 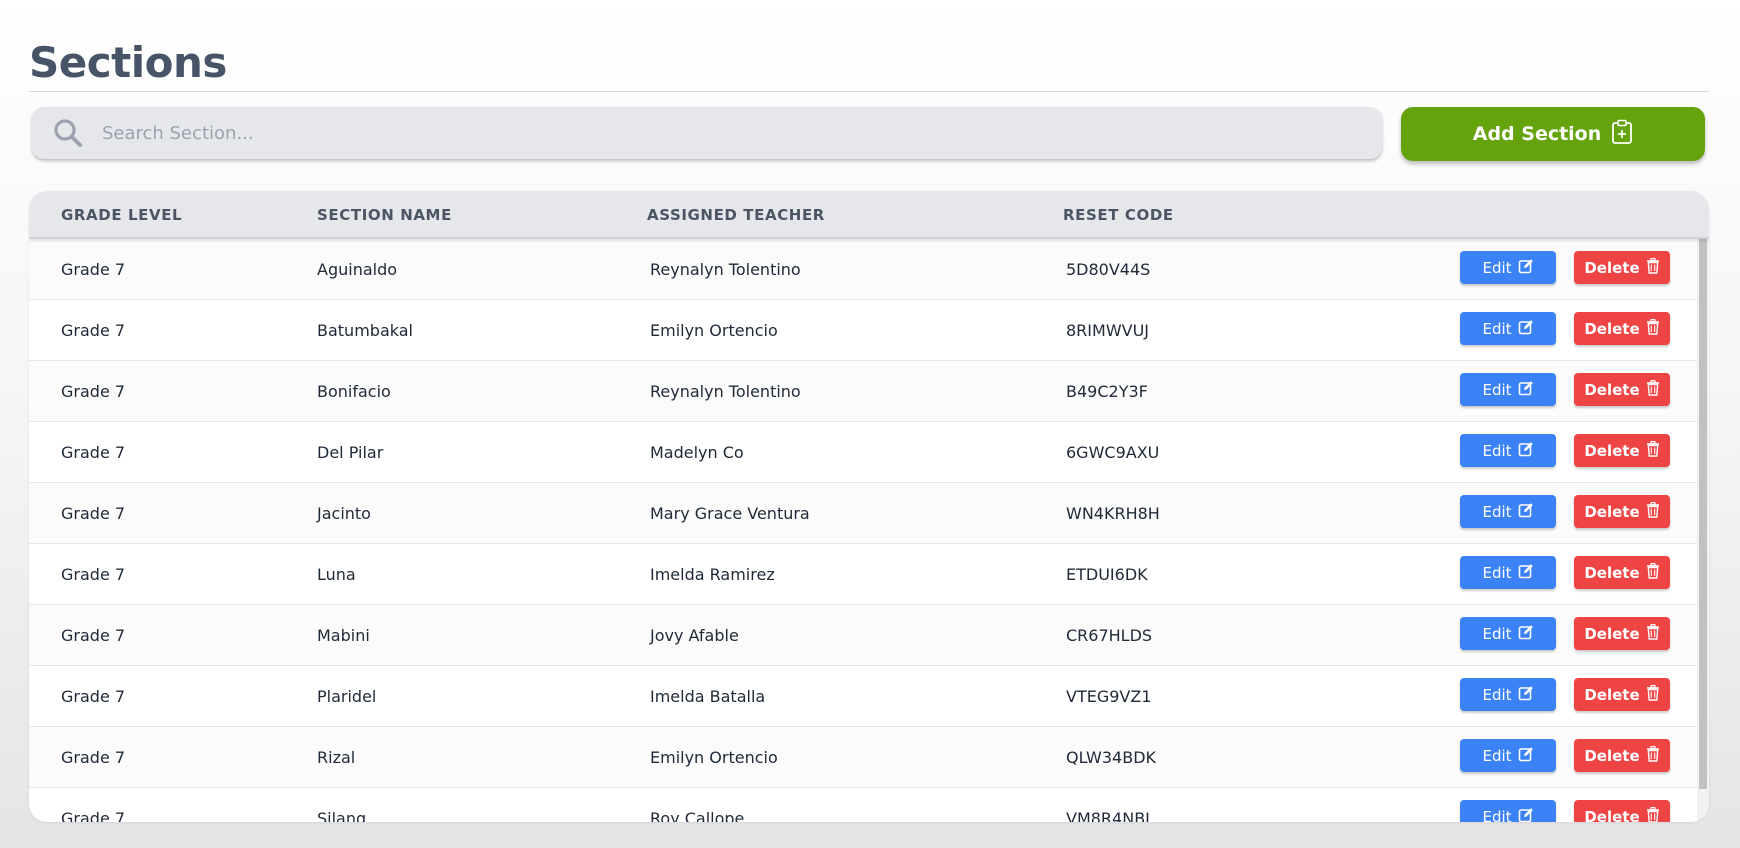 I want to click on cell-section-name: Batumbakal, so click(x=365, y=330).